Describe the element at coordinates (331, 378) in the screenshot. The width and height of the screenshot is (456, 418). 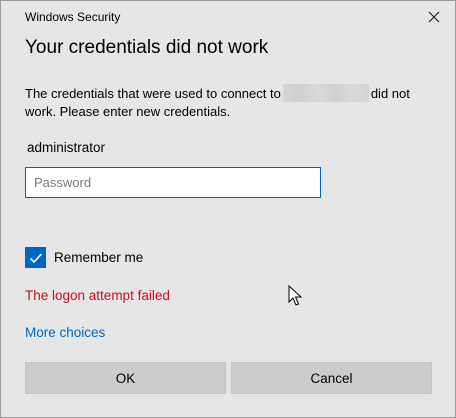
I see `cancel-button: Cancel` at that location.